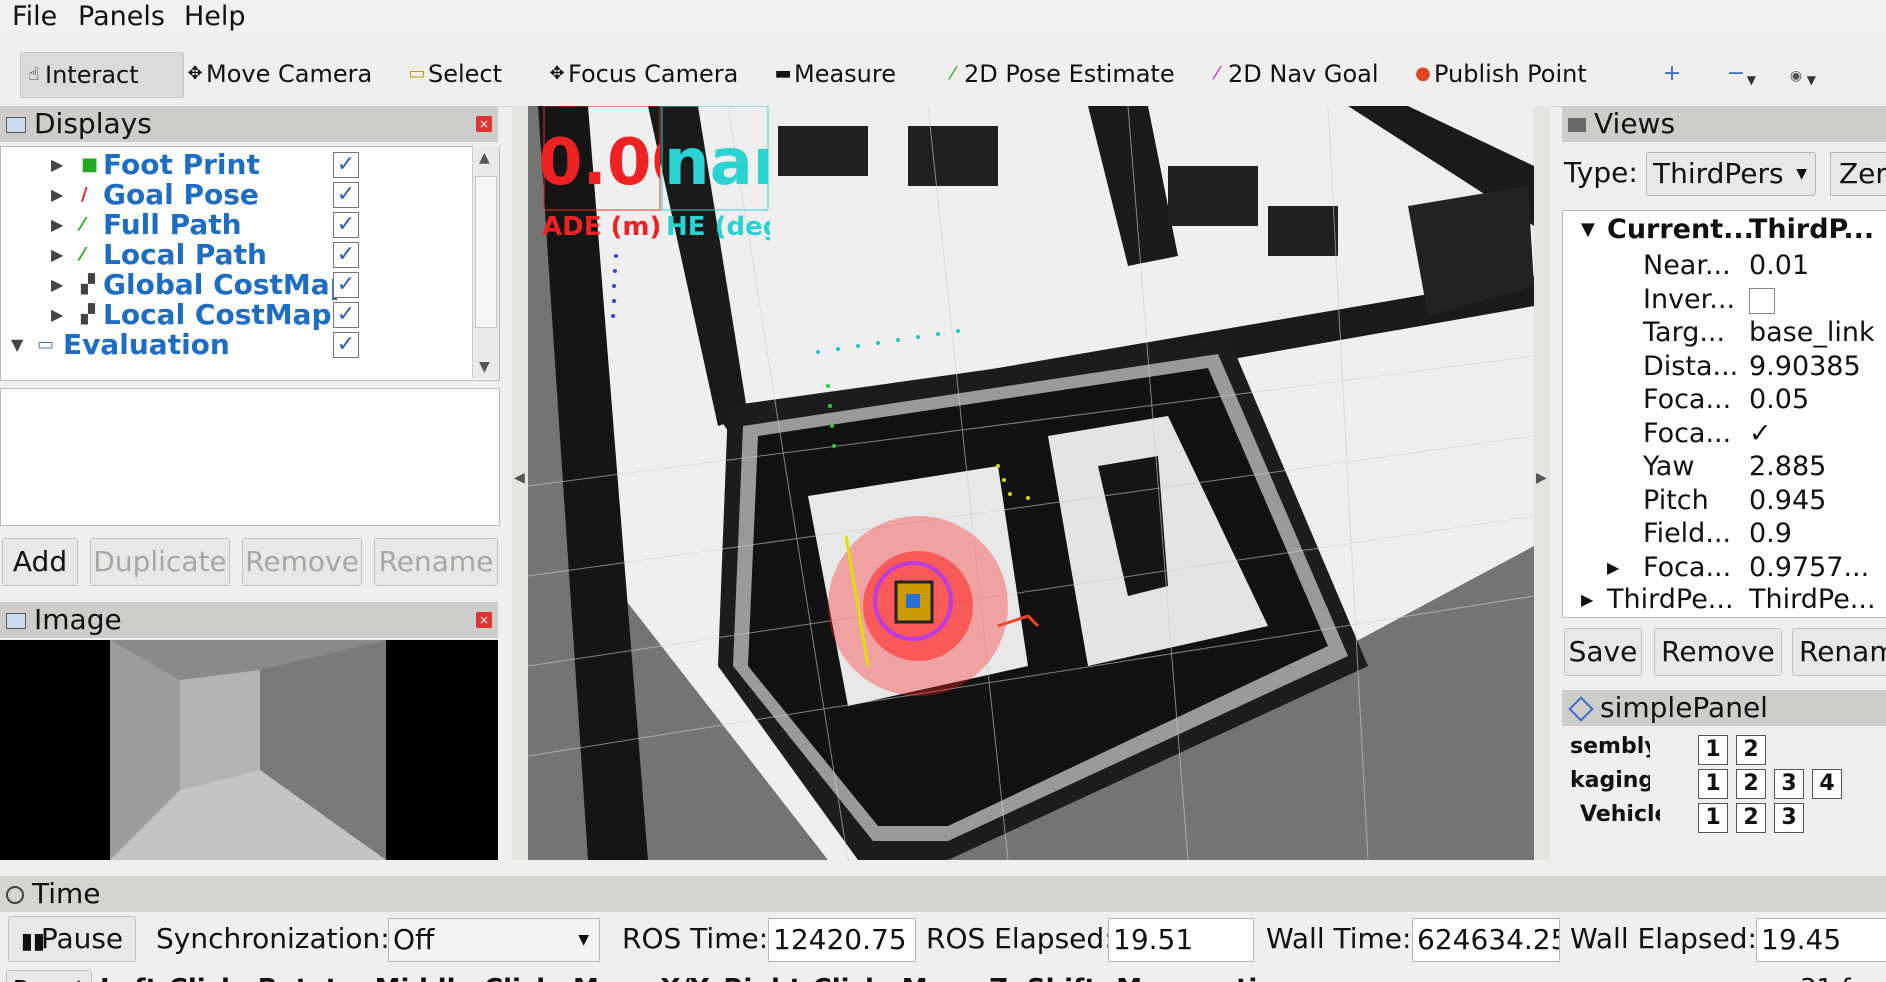 The width and height of the screenshot is (1886, 982). Describe the element at coordinates (1787, 501) in the screenshot. I see `view-property-value: 0.945` at that location.